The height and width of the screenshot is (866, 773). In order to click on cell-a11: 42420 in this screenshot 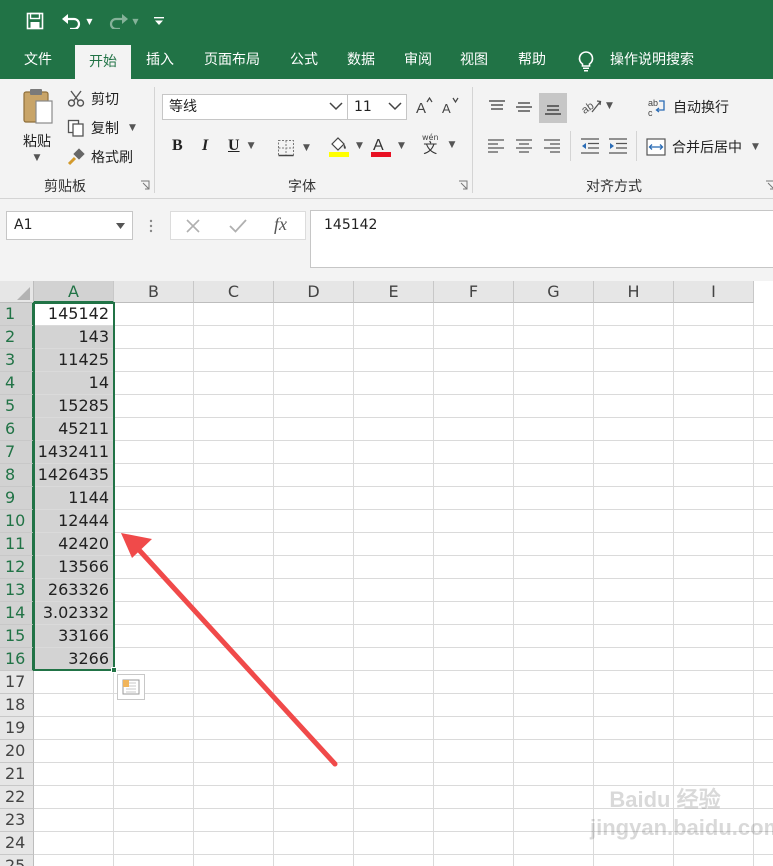, I will do `click(74, 544)`.